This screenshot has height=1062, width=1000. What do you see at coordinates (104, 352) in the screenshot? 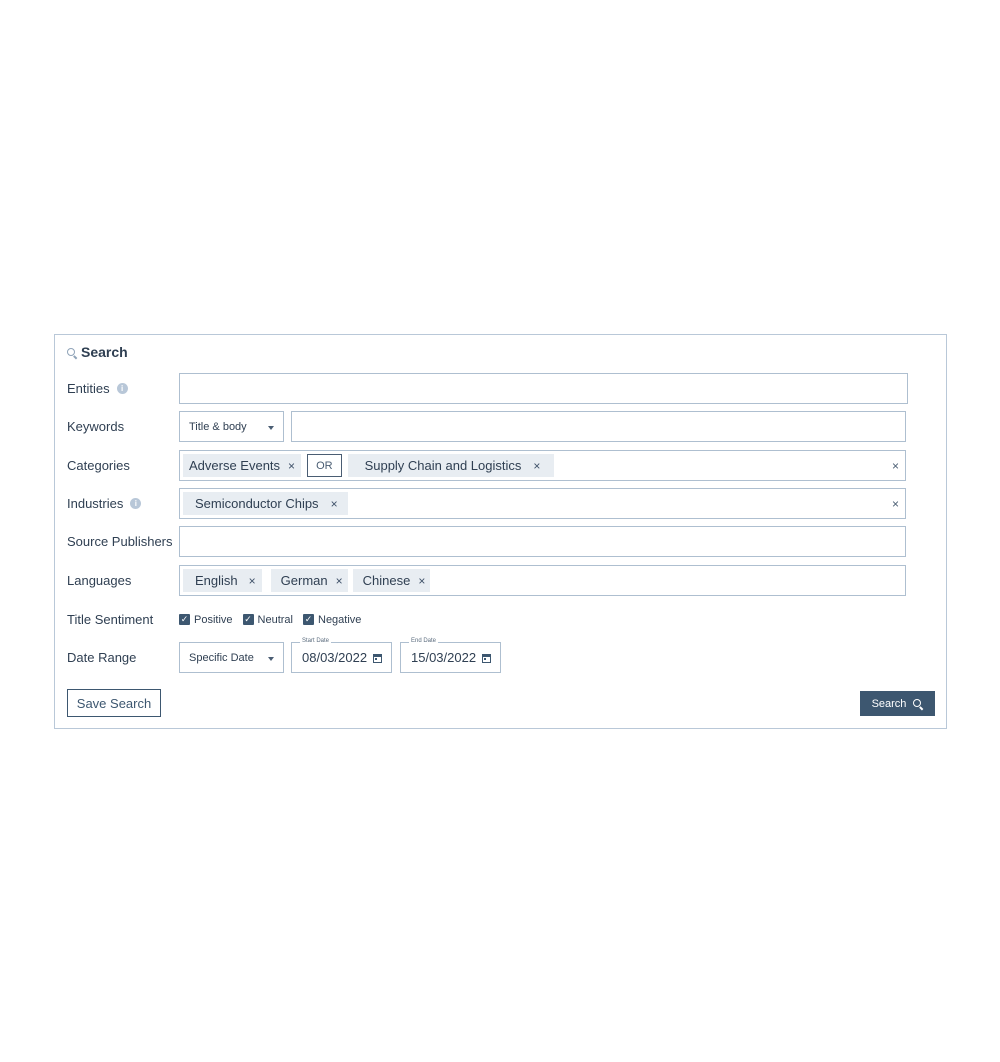
I see `panel-title-text: Search` at bounding box center [104, 352].